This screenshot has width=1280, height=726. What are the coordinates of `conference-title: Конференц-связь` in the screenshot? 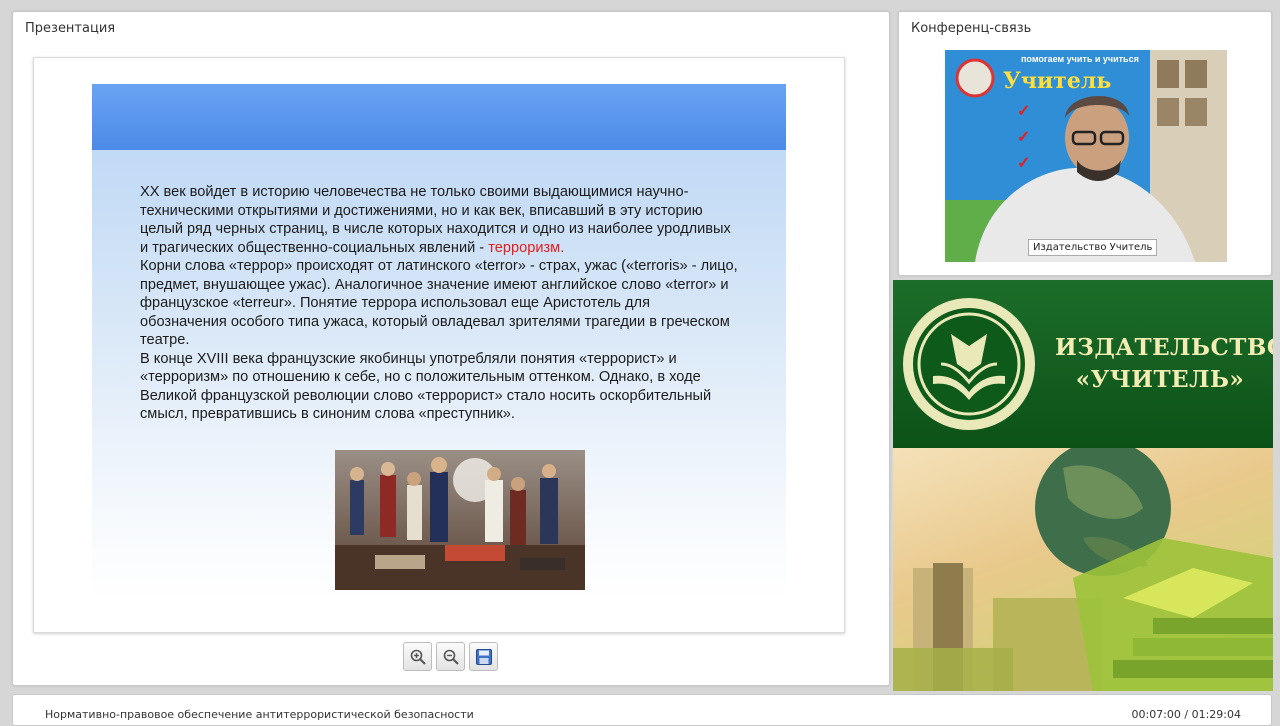 It's located at (971, 28).